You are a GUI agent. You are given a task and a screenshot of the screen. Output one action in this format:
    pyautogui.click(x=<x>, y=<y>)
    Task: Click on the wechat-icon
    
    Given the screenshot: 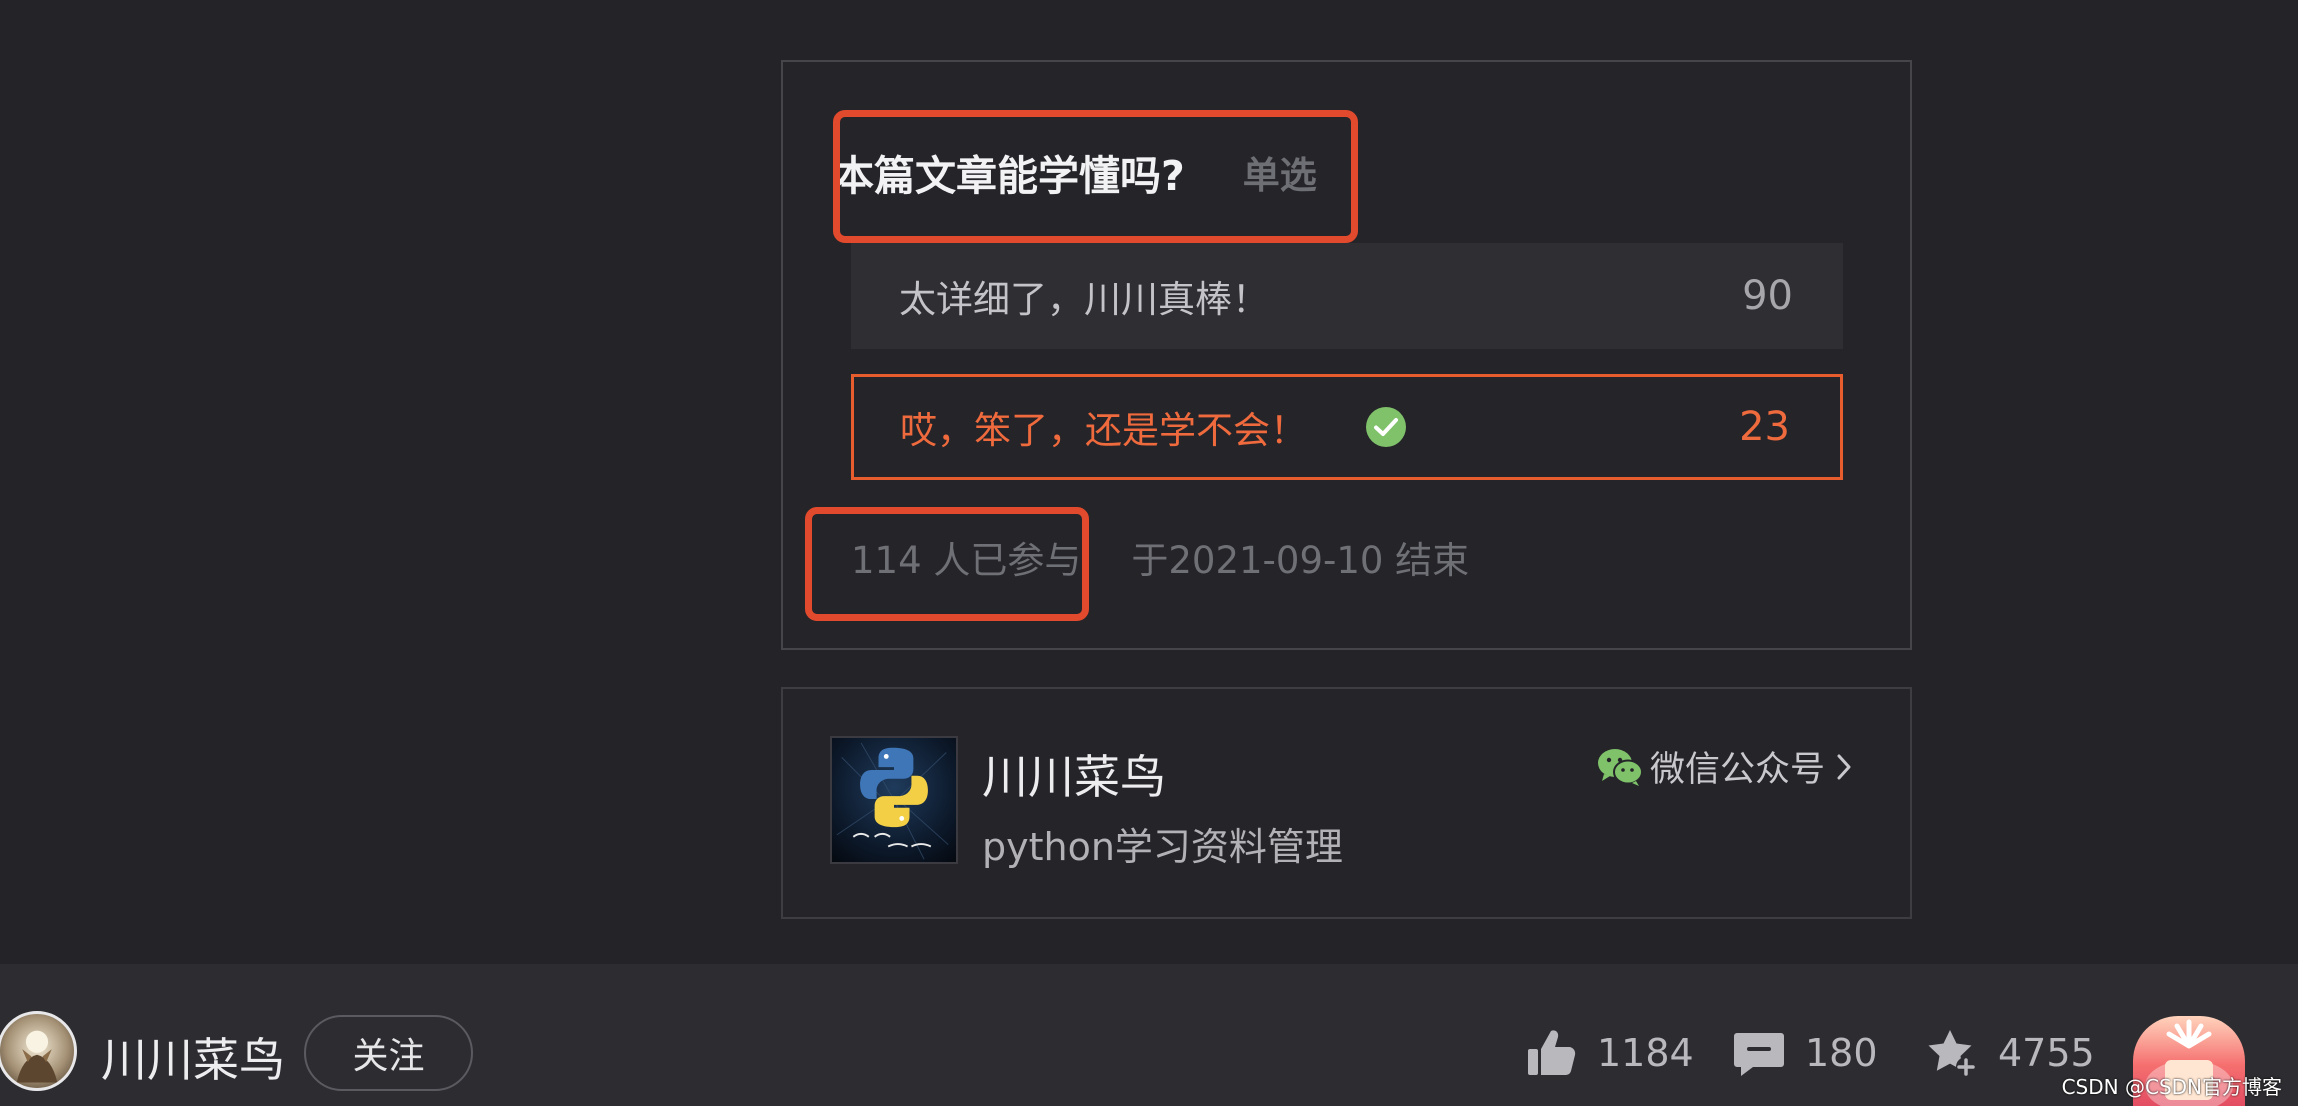 What is the action you would take?
    pyautogui.click(x=1620, y=767)
    